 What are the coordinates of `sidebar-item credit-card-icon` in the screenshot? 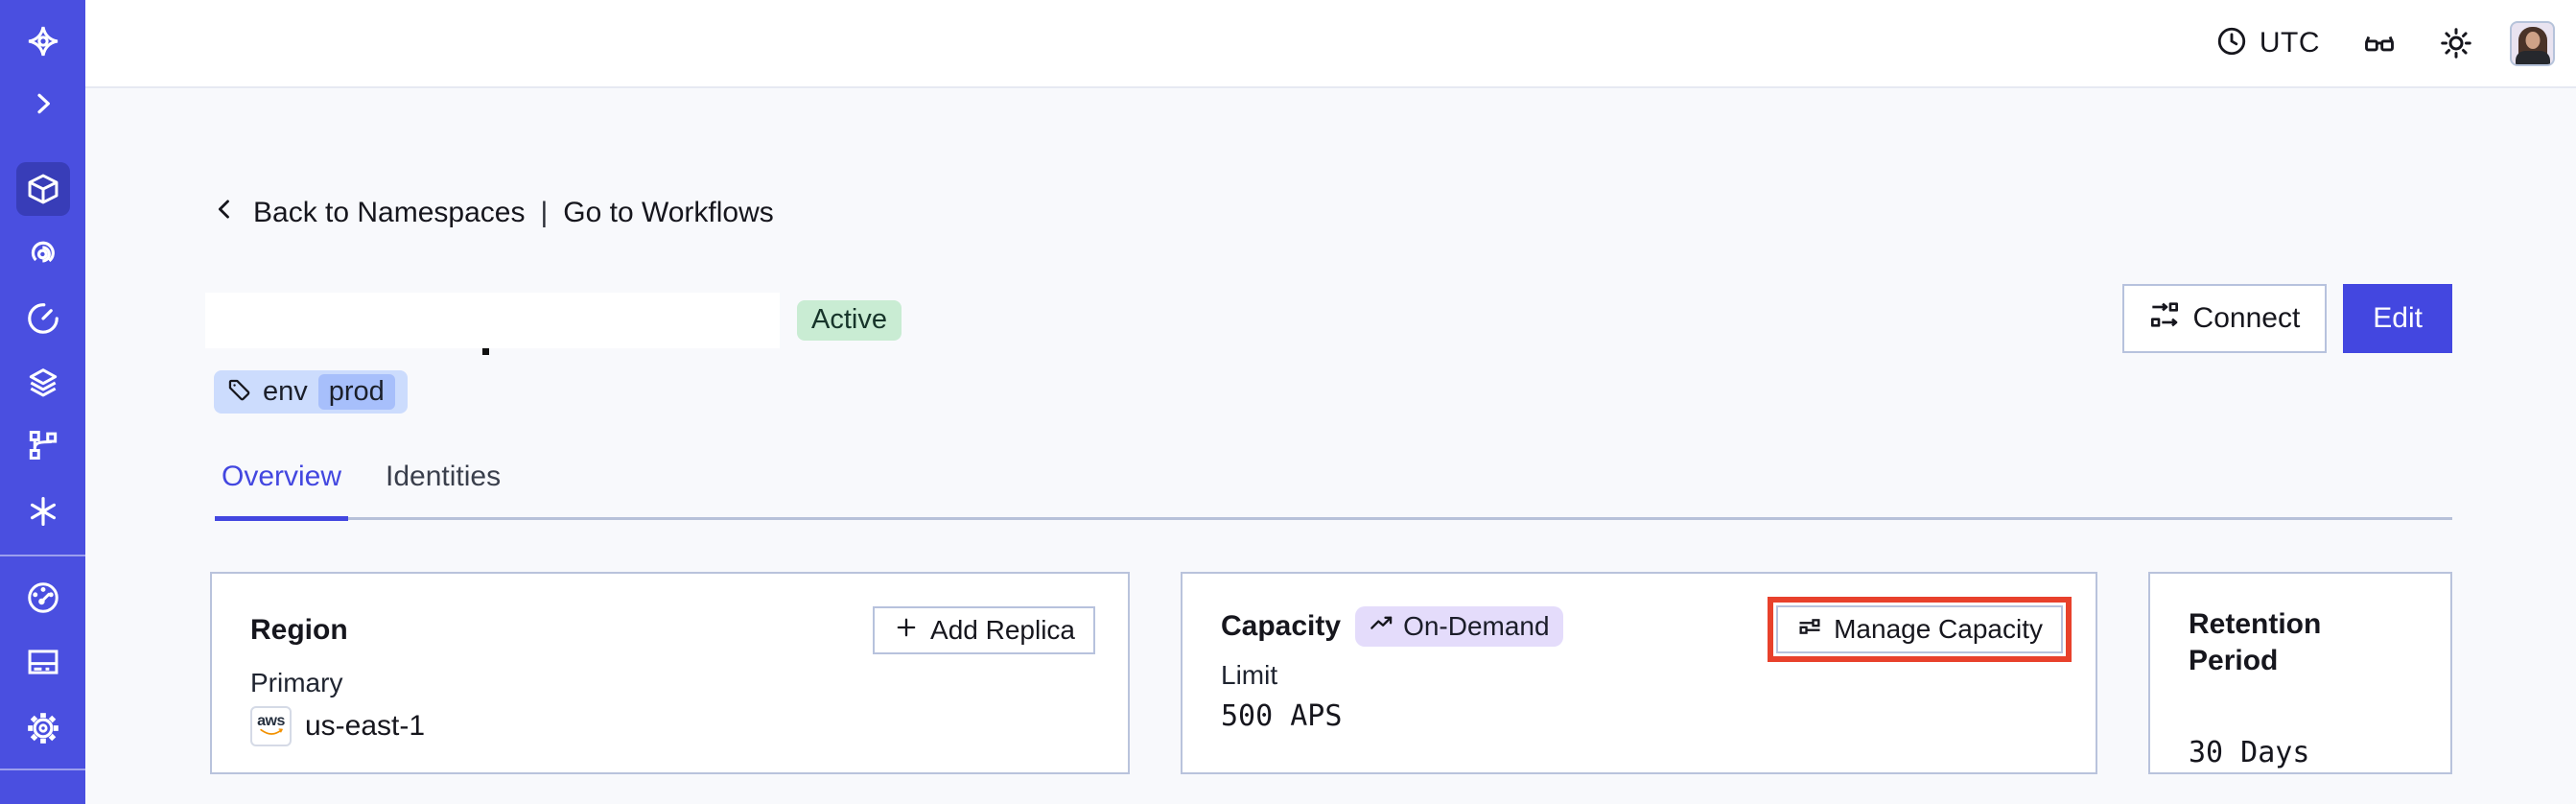 It's located at (43, 662).